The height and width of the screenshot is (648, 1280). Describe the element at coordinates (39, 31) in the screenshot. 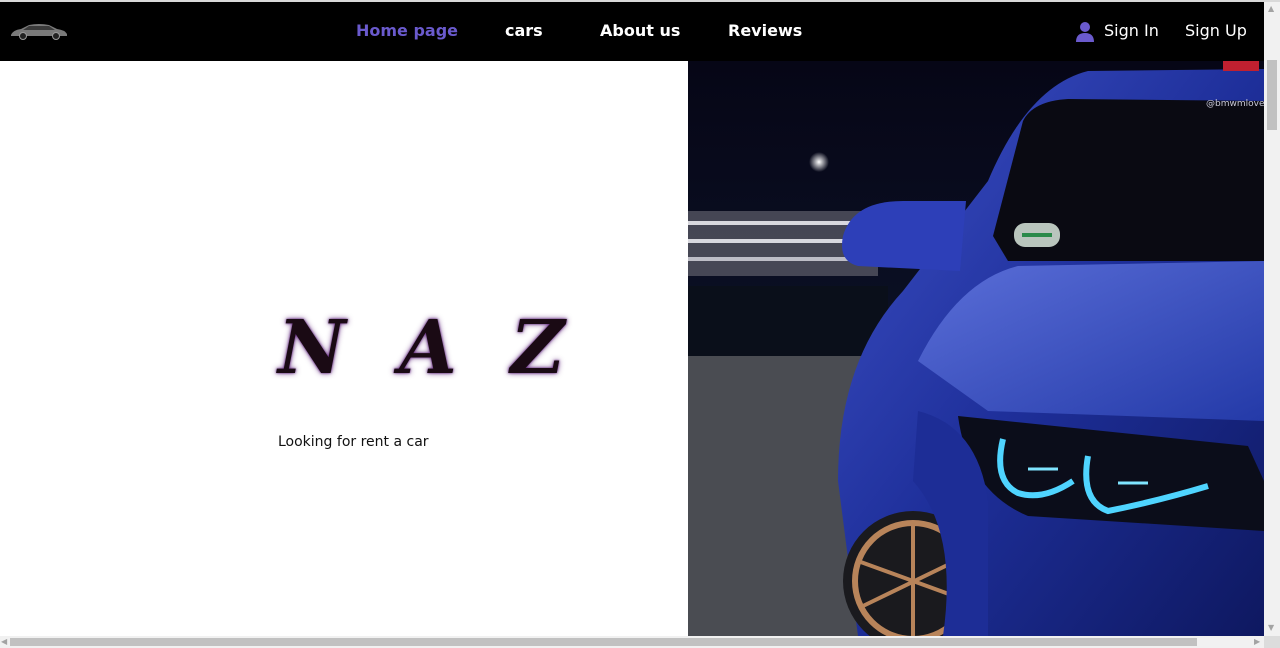

I see `car-logo-icon` at that location.